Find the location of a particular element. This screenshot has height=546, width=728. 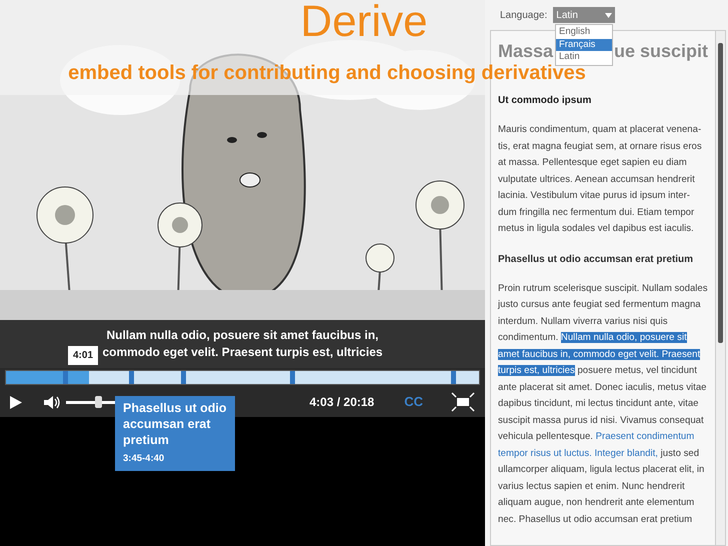

slide-subtitle: embed tools for contributing and choosing derivatives is located at coordinates (327, 73).